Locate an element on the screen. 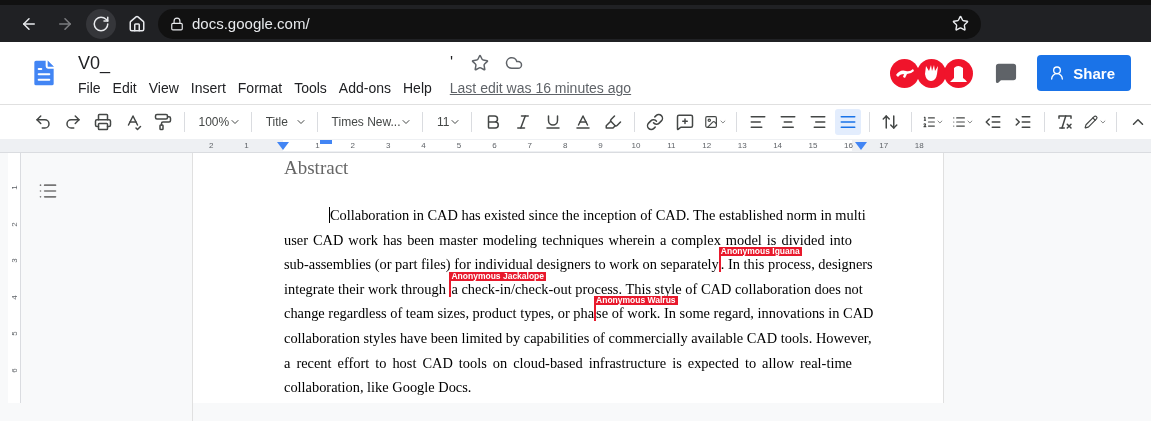 The width and height of the screenshot is (1151, 421). paragraph-text: a check-in/check-out process. This style of CAD collaboration does not is located at coordinates (657, 288).